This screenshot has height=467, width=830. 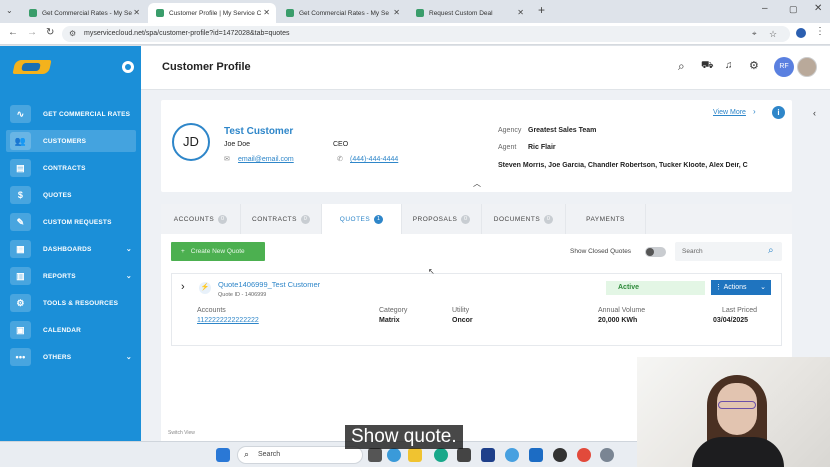 I want to click on reload-icon: ↻, so click(x=50, y=32).